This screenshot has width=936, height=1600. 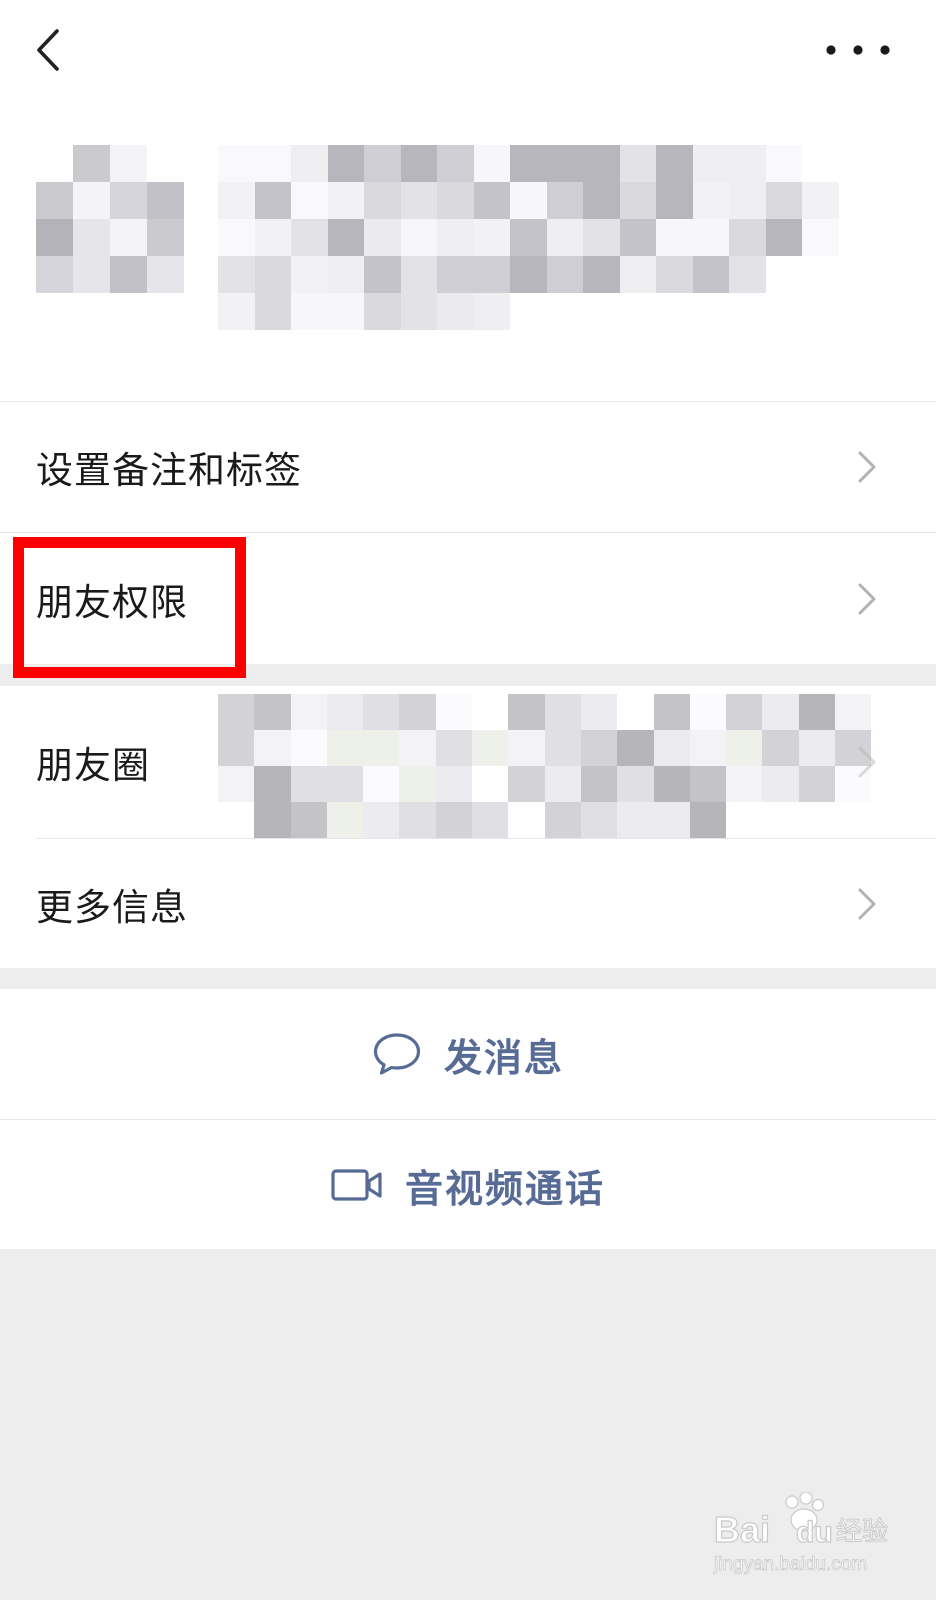 What do you see at coordinates (468, 467) in the screenshot?
I see `remark-tags-row: 设置备注和标签` at bounding box center [468, 467].